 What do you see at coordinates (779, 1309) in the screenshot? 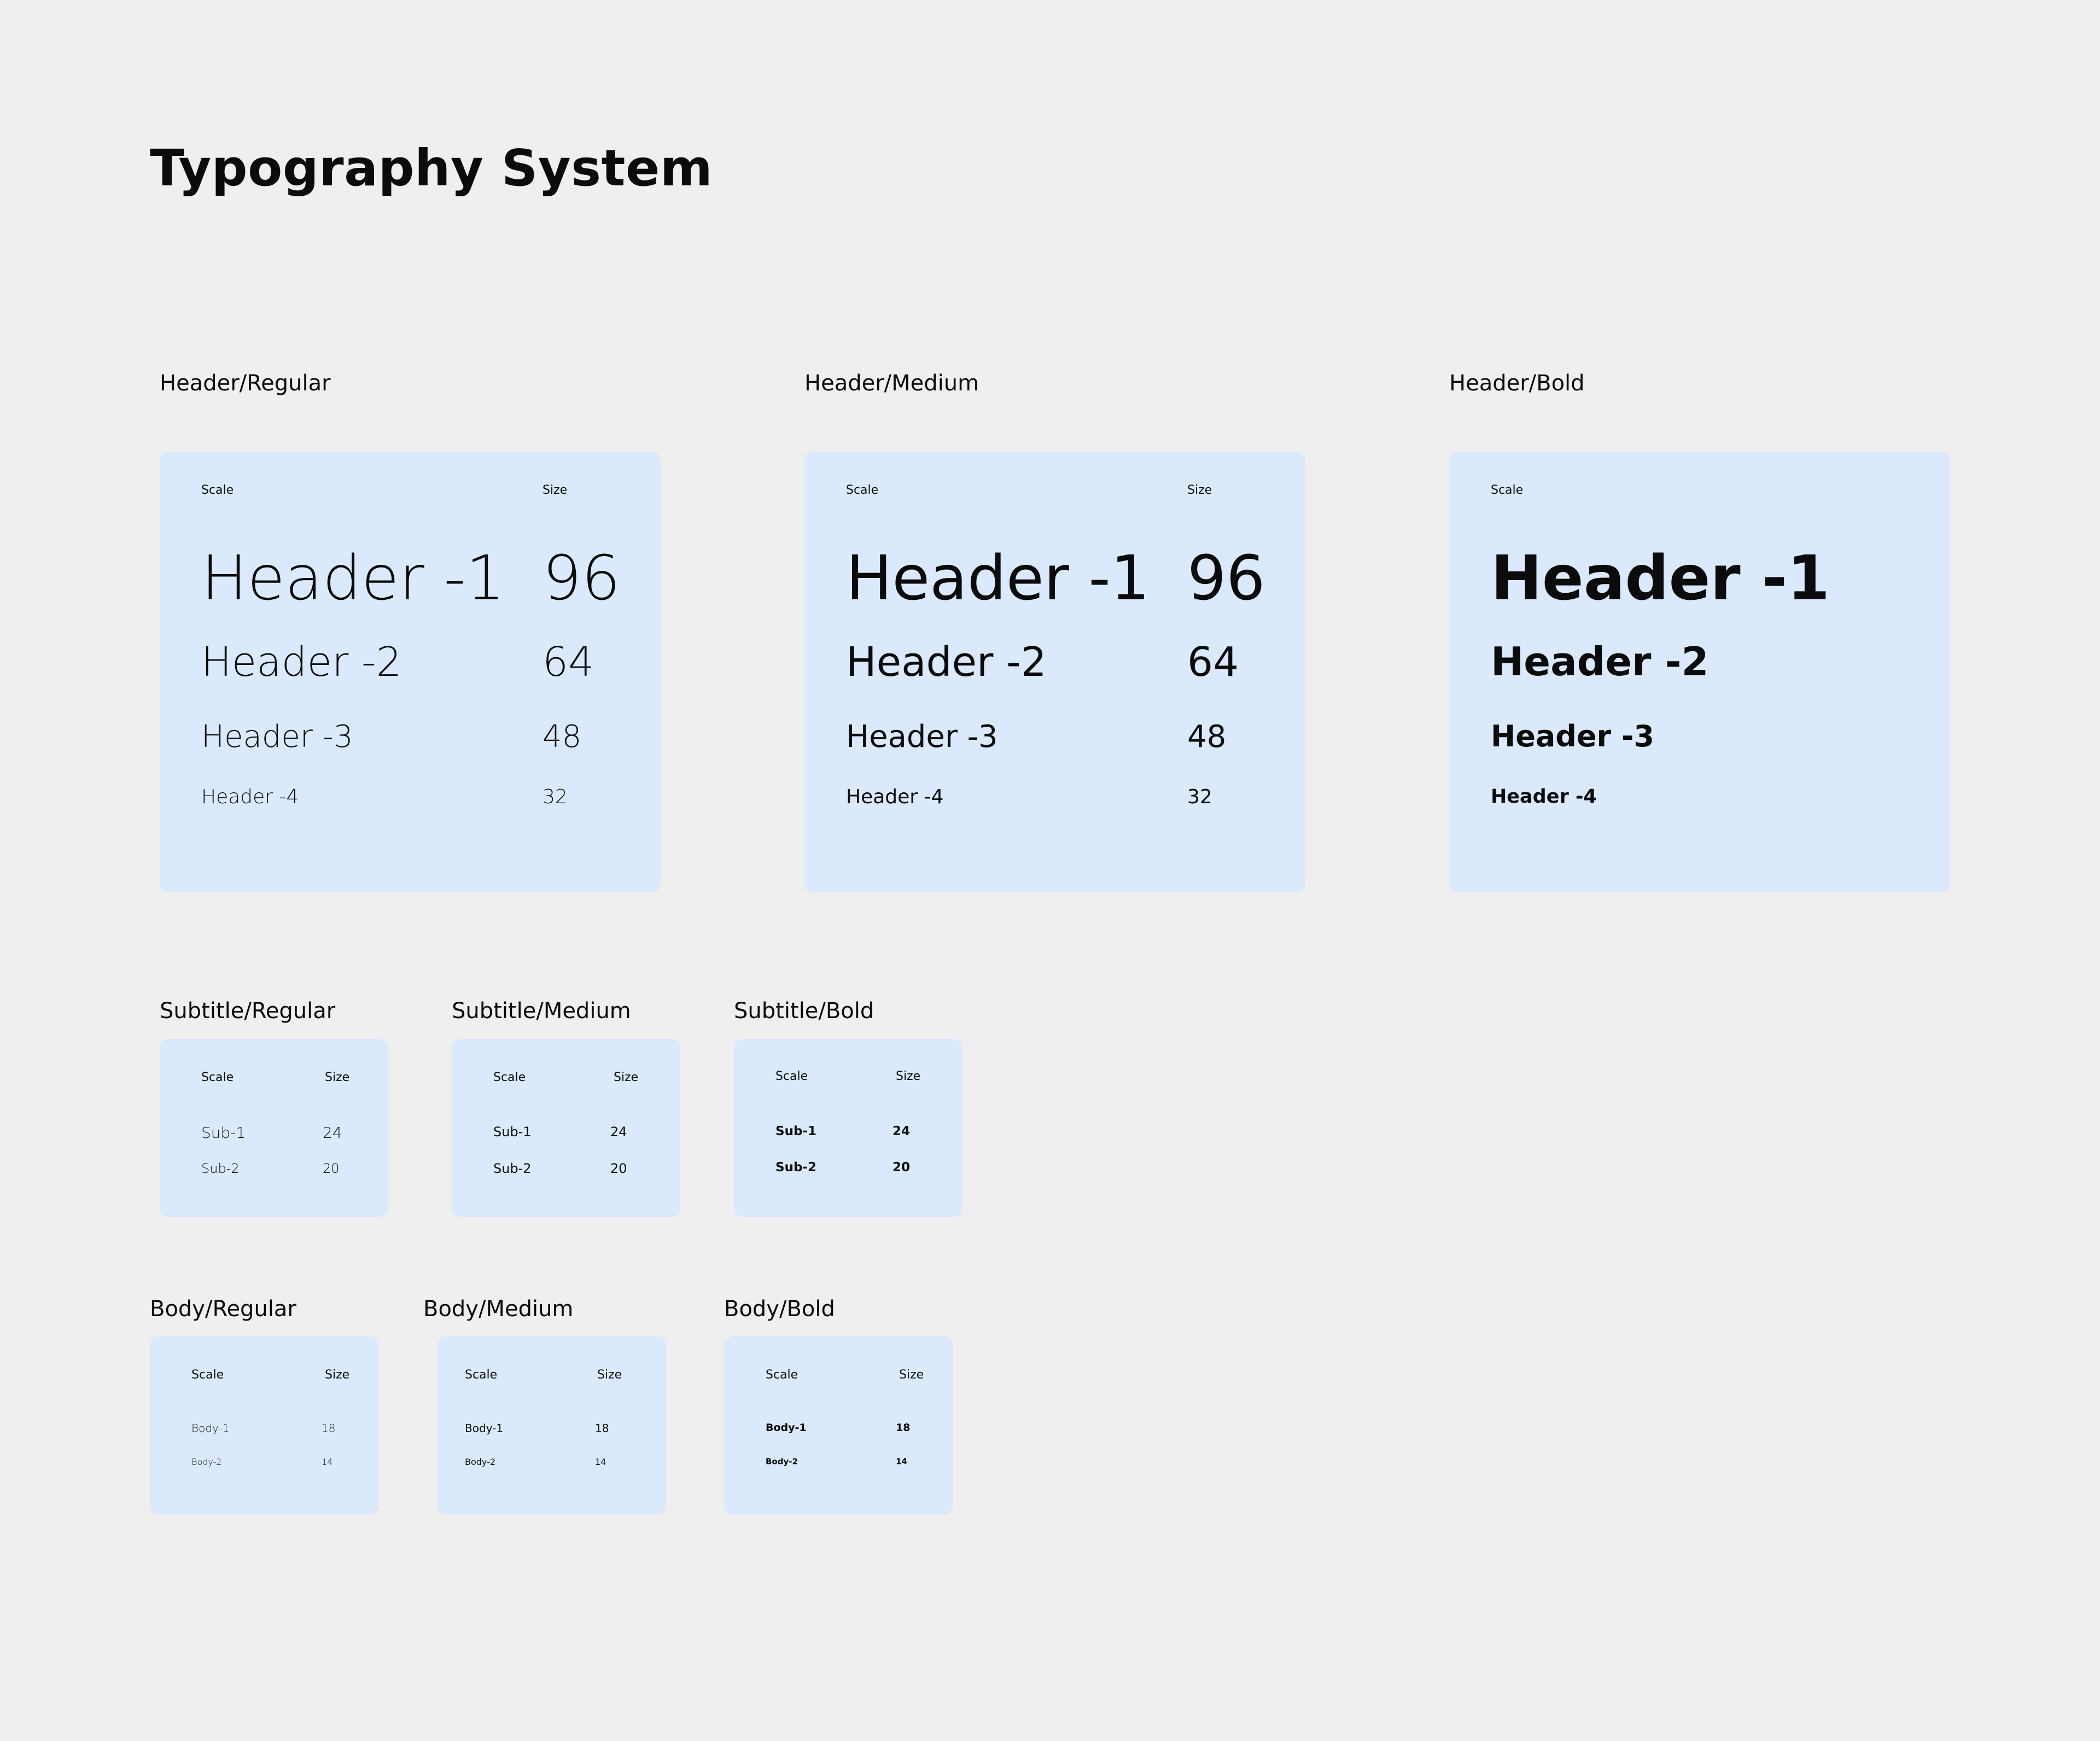
I see `section-label-body-bold: Body/Bold` at bounding box center [779, 1309].